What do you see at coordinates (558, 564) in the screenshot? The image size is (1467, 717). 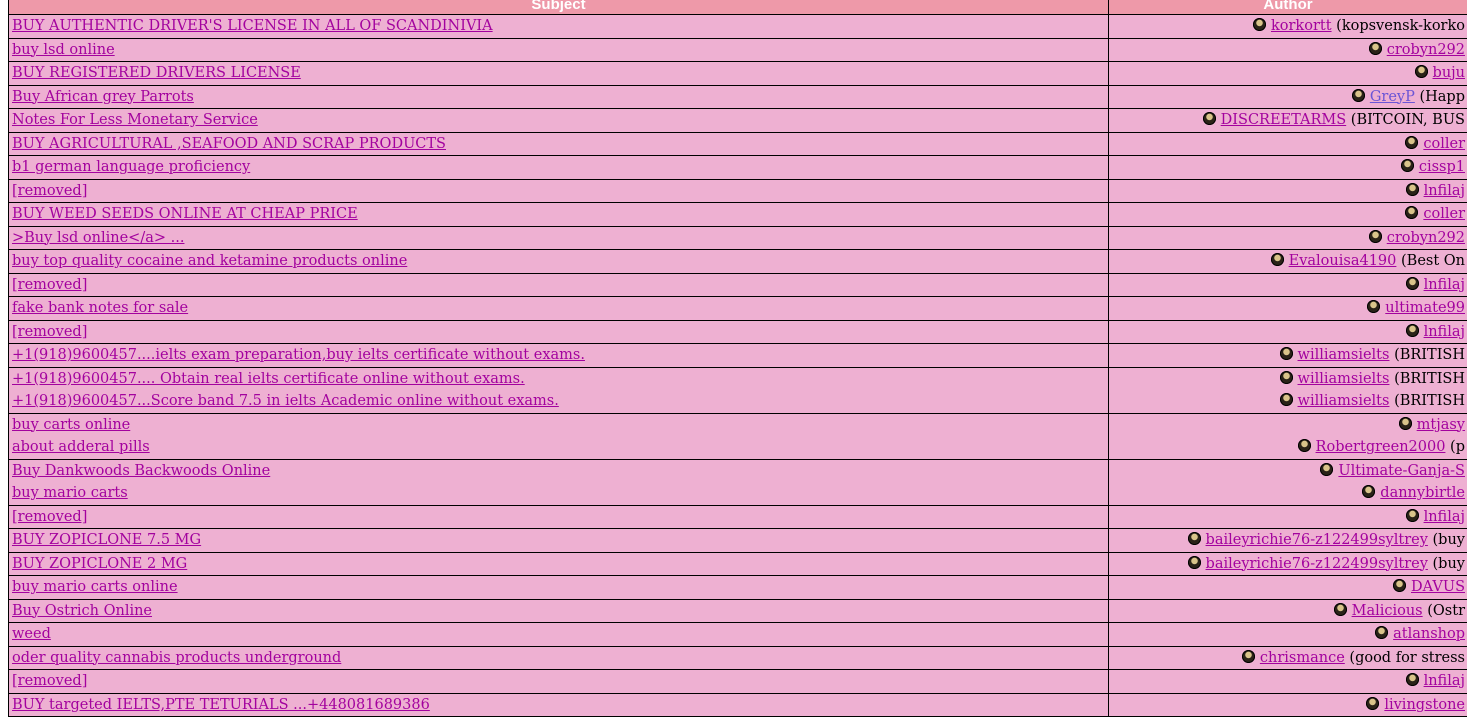 I see `subject-line: BUY ZOPICLONE 2 MG` at bounding box center [558, 564].